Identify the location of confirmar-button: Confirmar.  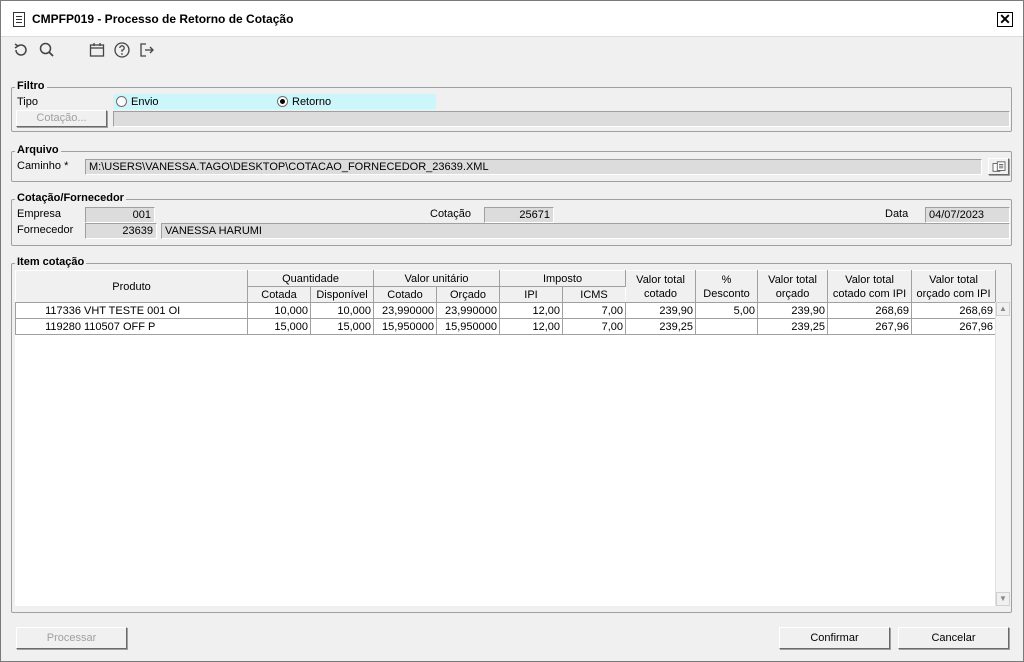
(834, 638).